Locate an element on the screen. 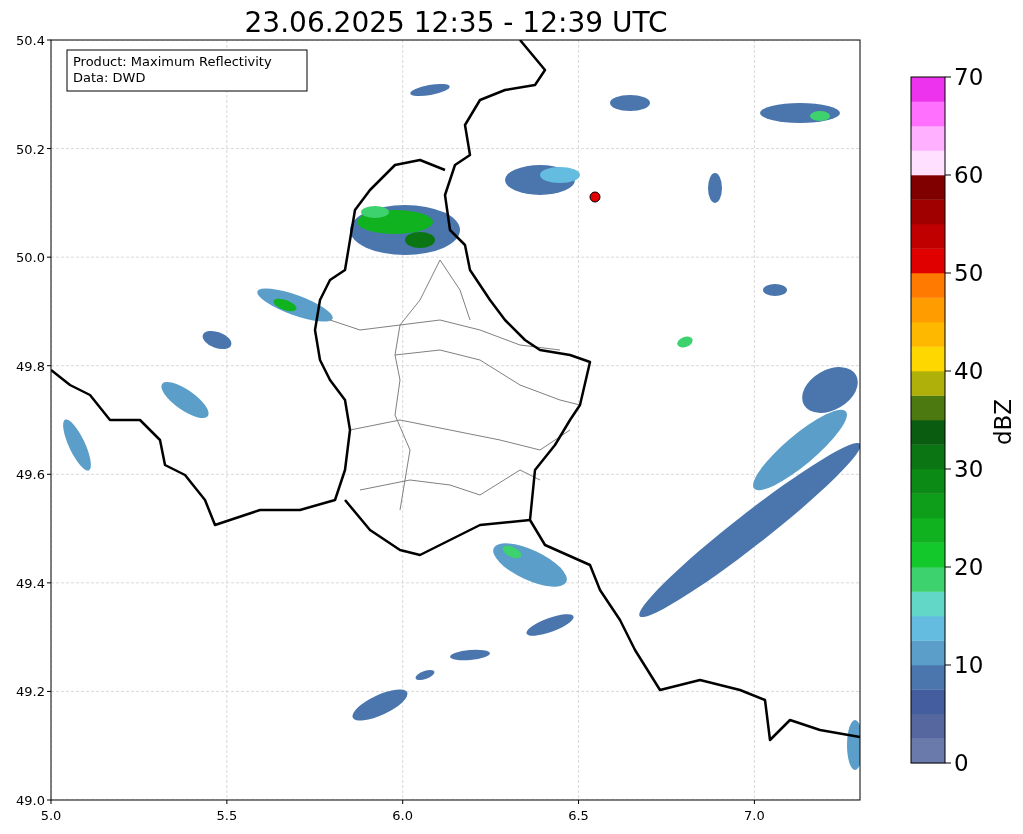 The image size is (1023, 834). chart-title: 23.06.2025 12:35 - 12:39 UTC is located at coordinates (456, 22).